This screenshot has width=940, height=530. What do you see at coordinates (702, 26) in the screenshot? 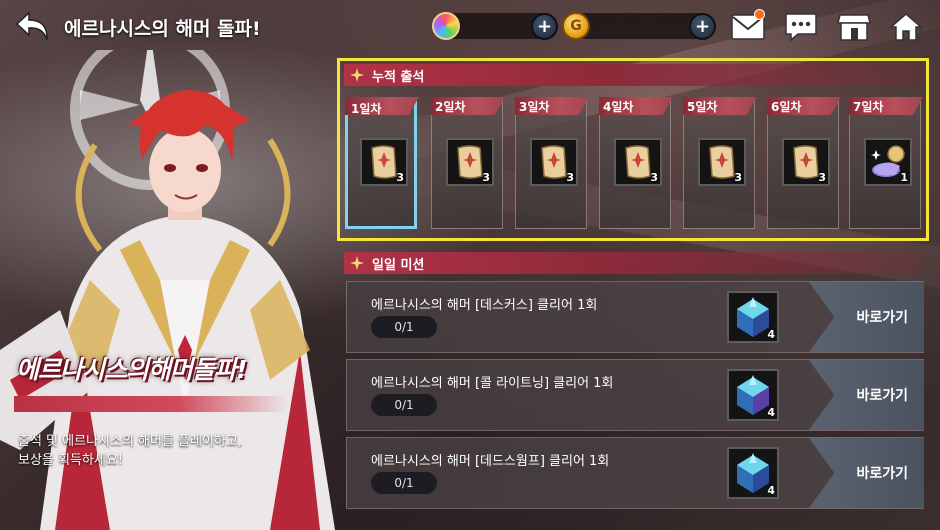
I see `add-gold-button: +` at bounding box center [702, 26].